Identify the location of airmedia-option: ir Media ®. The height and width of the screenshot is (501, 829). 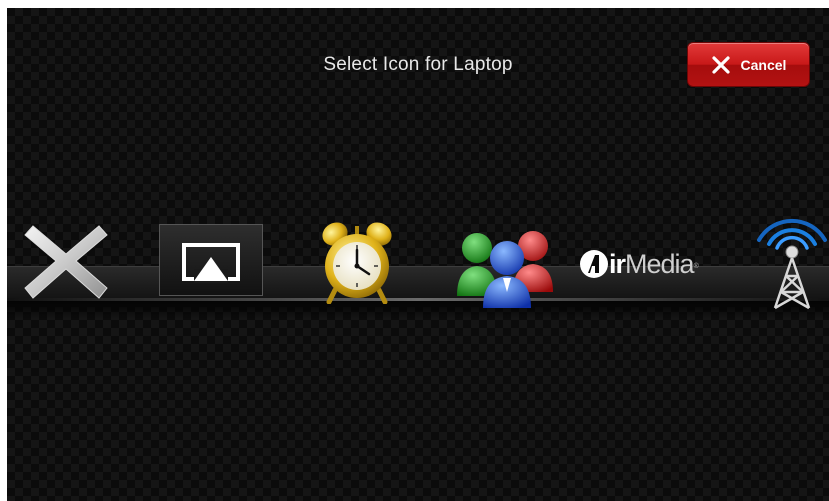
(654, 264).